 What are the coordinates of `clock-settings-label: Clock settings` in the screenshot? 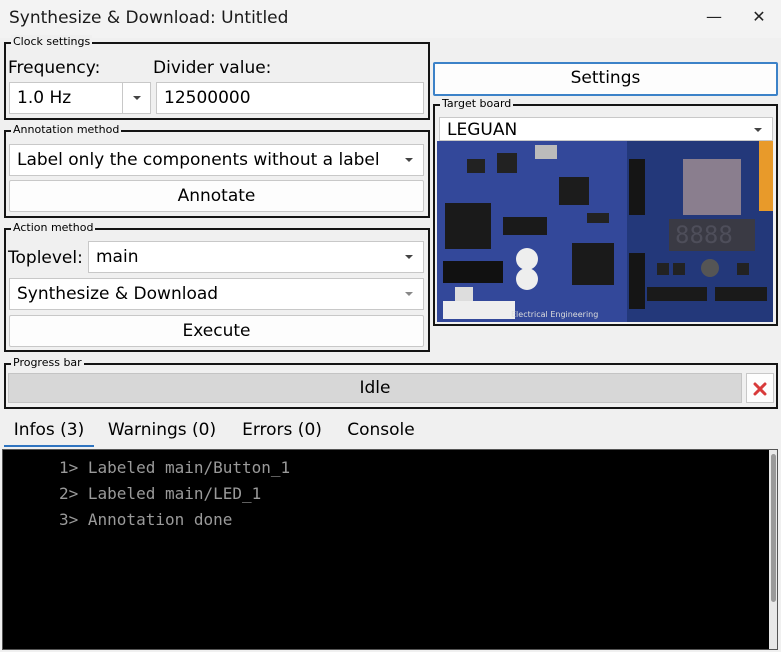 It's located at (52, 42).